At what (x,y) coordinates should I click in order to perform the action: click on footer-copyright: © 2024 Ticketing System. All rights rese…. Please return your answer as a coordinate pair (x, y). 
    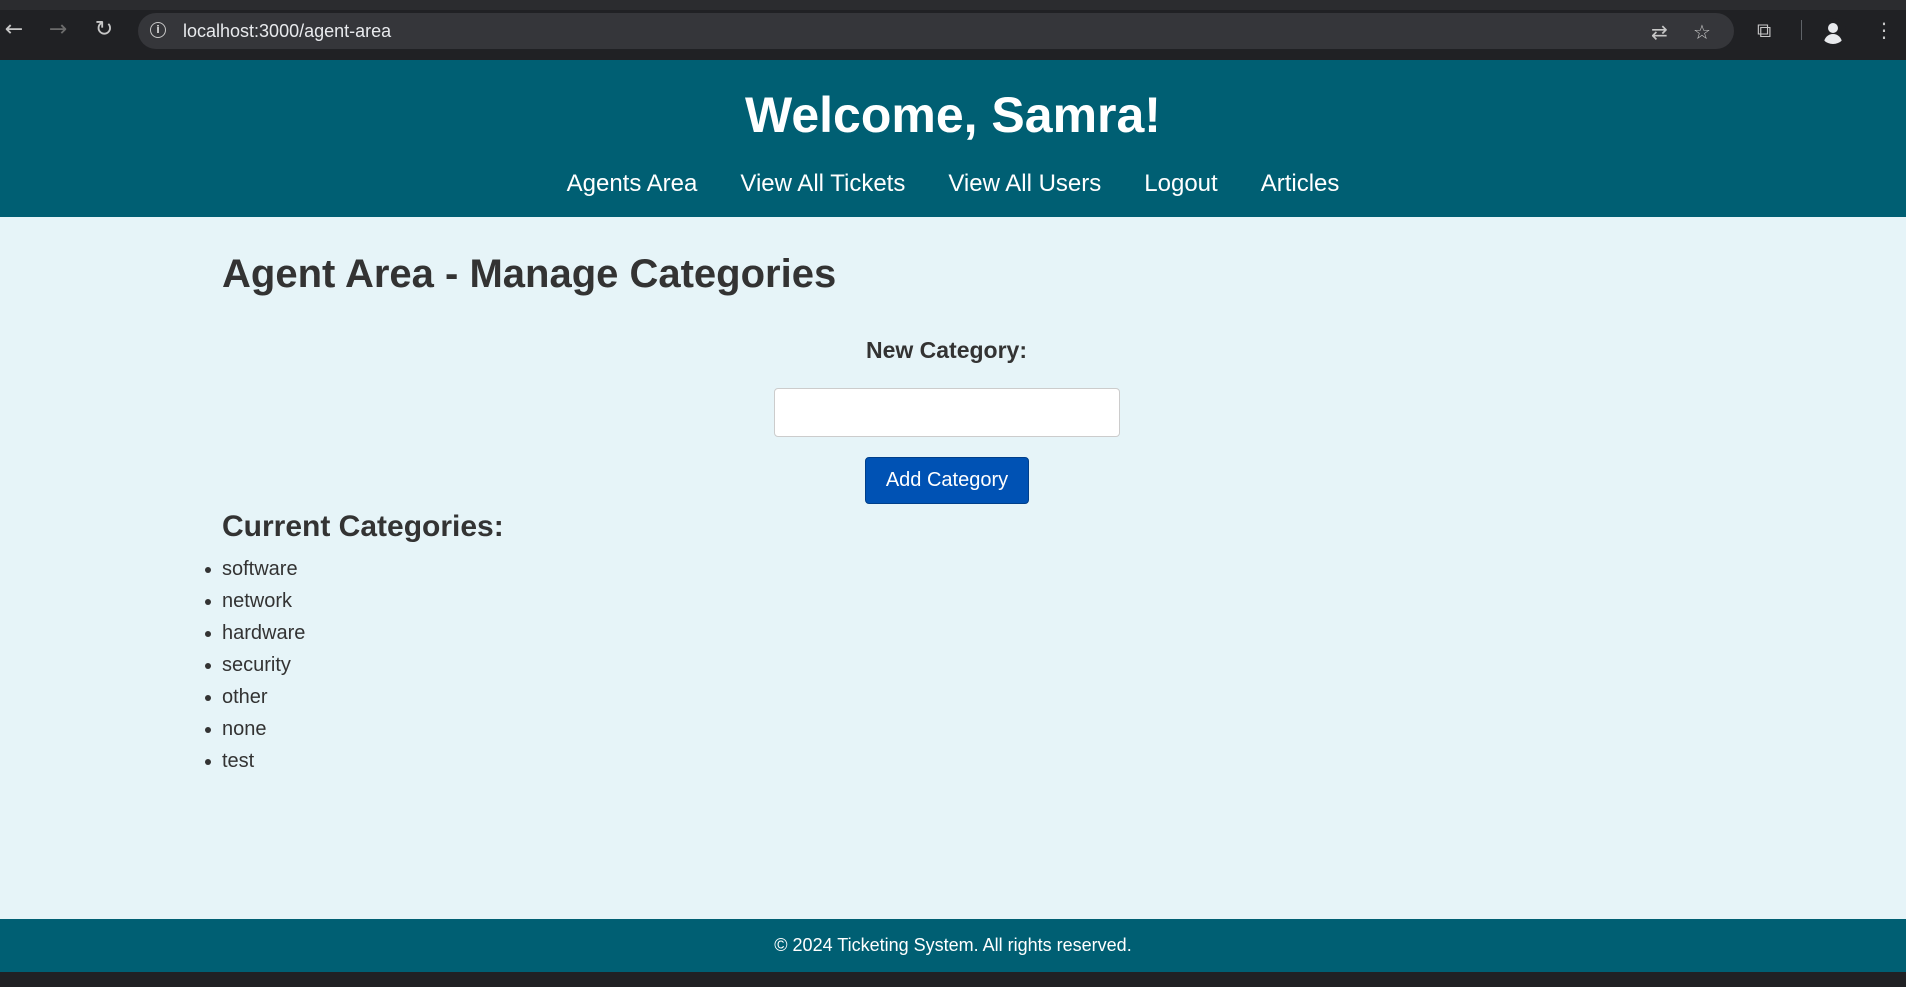
    Looking at the image, I should click on (953, 945).